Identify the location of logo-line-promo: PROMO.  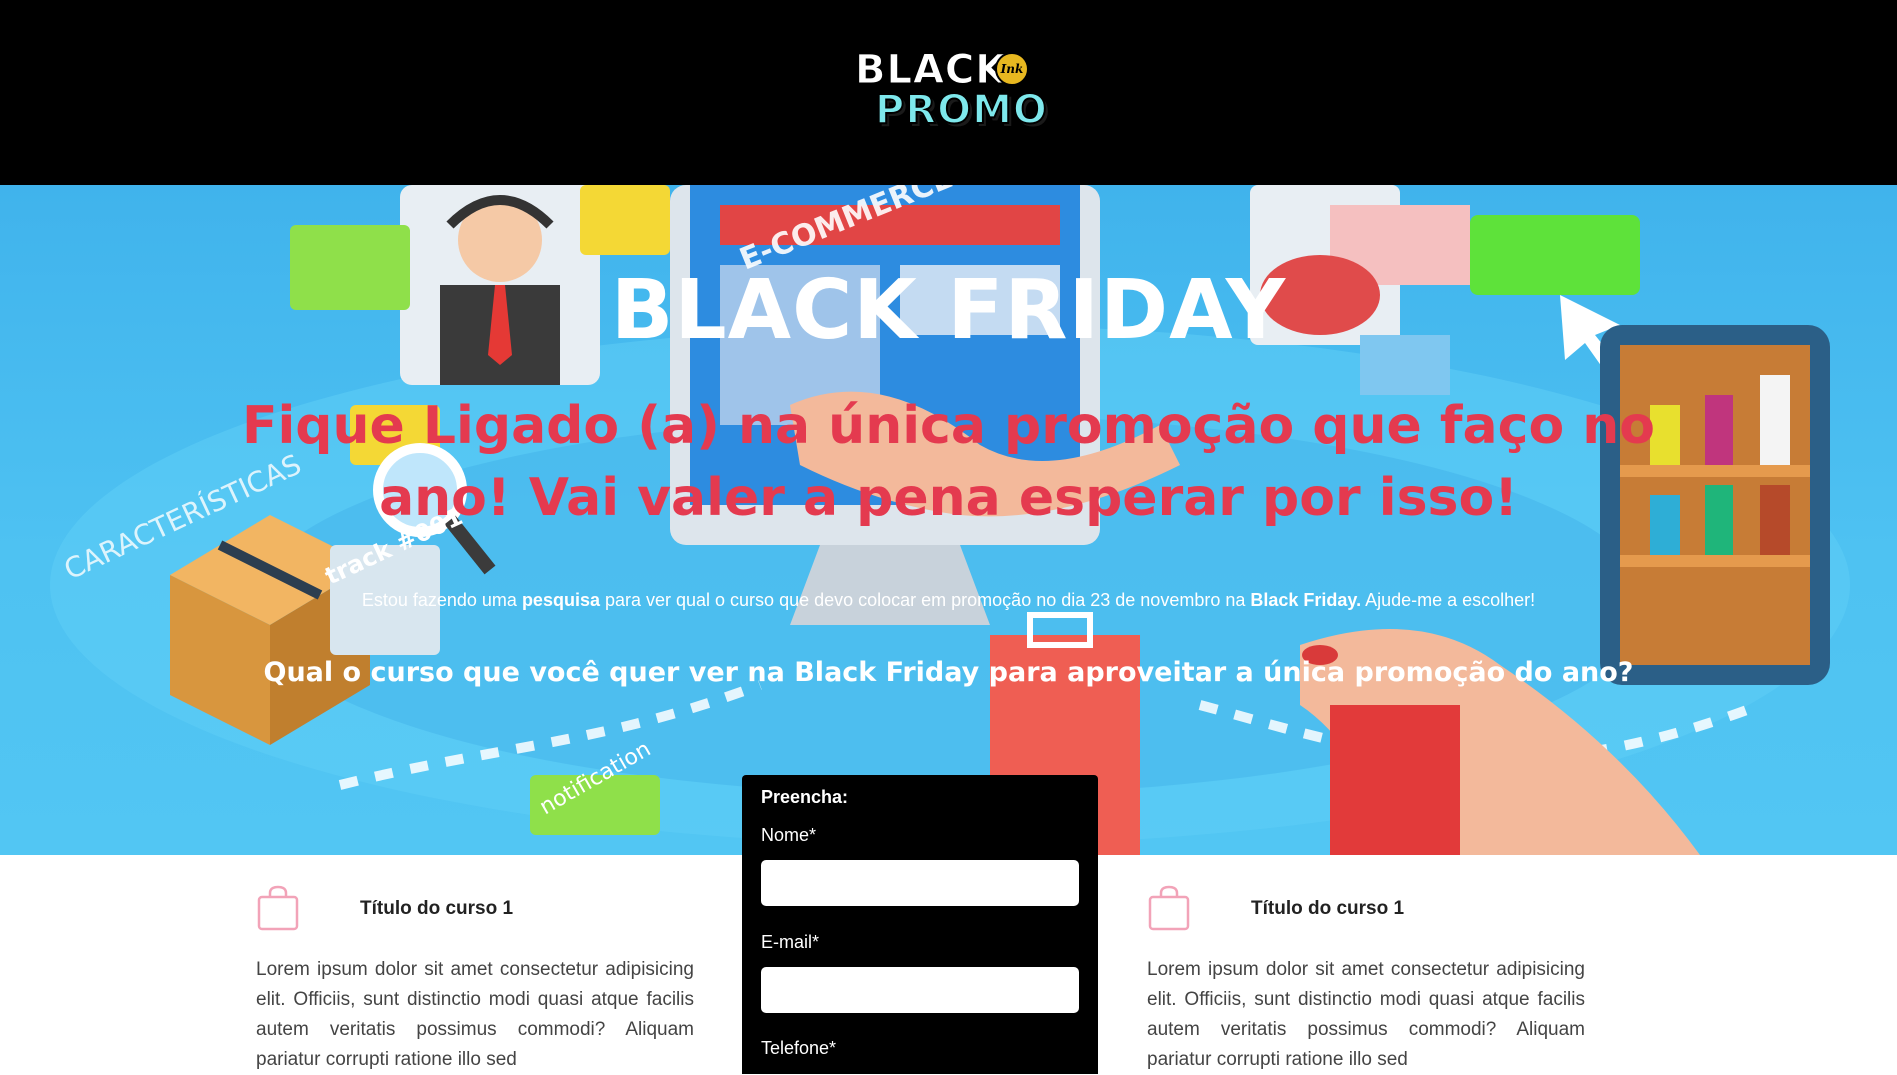
(961, 110).